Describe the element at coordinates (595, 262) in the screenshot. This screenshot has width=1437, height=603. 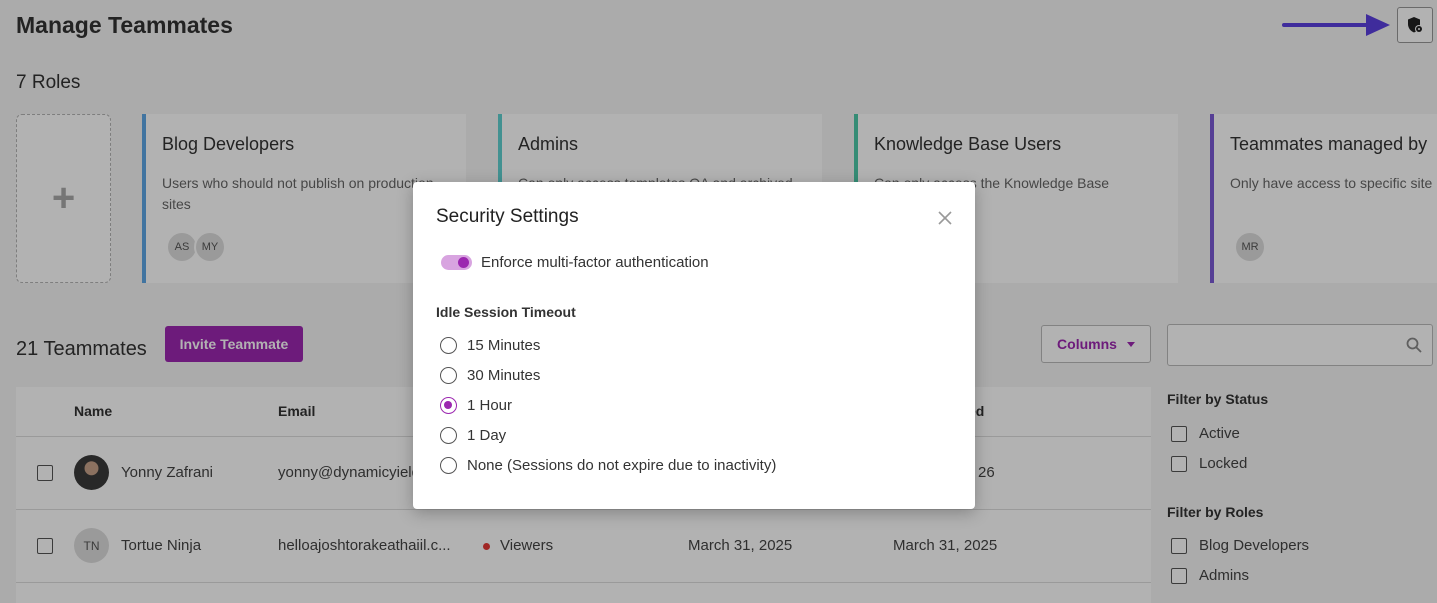
I see `mfa-label: Enforce multi-factor authentication` at that location.